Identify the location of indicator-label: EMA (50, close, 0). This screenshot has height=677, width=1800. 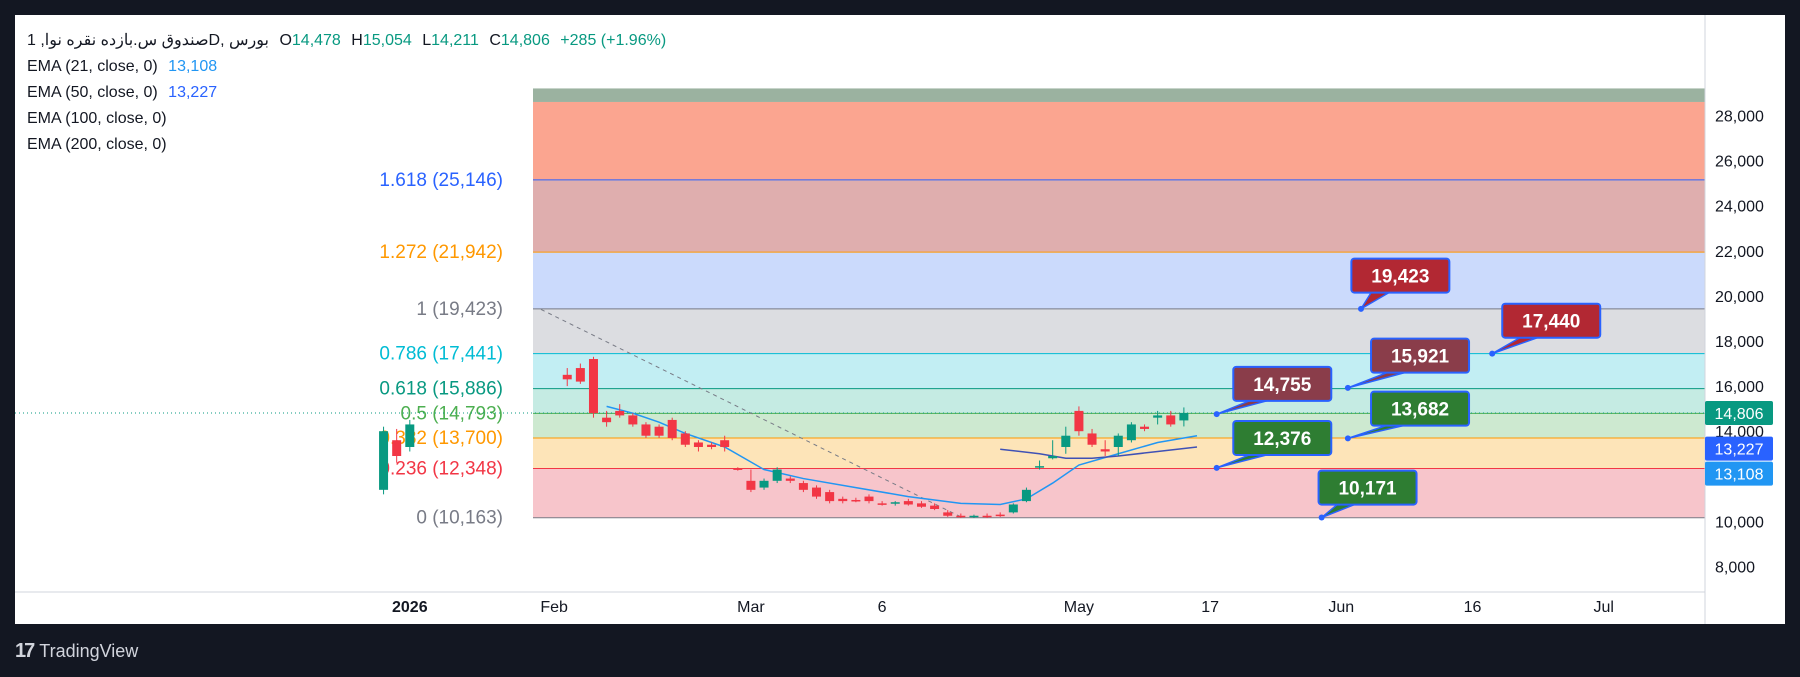
(92, 92).